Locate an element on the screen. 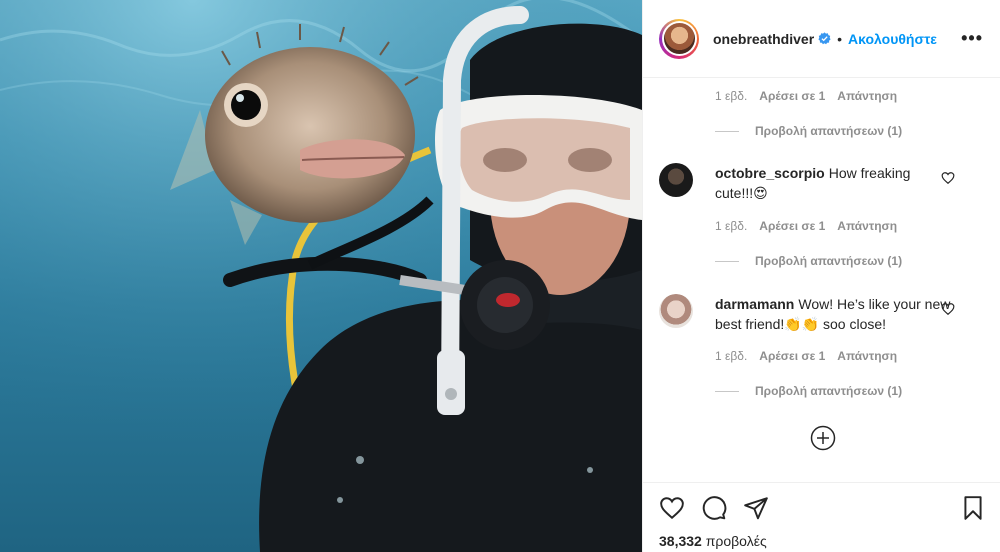 This screenshot has height=552, width=1000. comment-item: octobre_scorpio How freaking cute!!!😍 is located at coordinates (822, 183).